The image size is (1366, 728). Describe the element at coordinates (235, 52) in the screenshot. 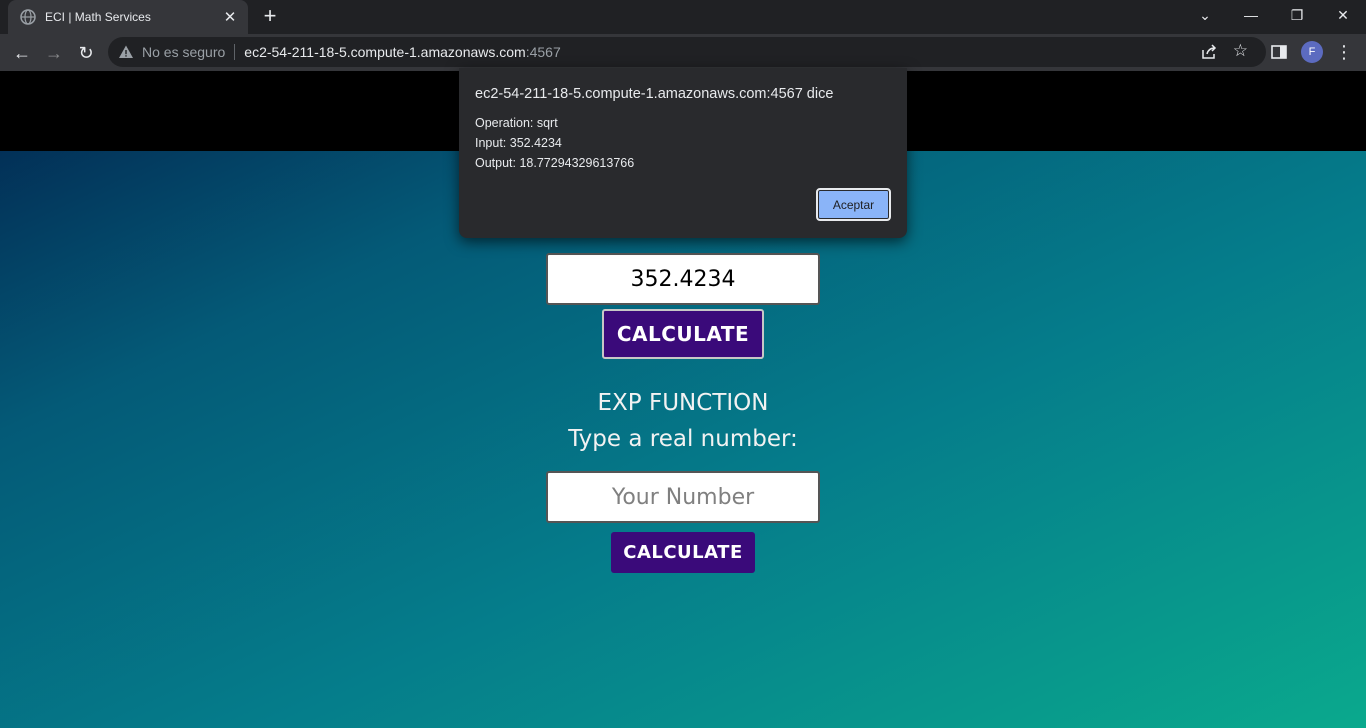

I see `omnibox-divider` at that location.